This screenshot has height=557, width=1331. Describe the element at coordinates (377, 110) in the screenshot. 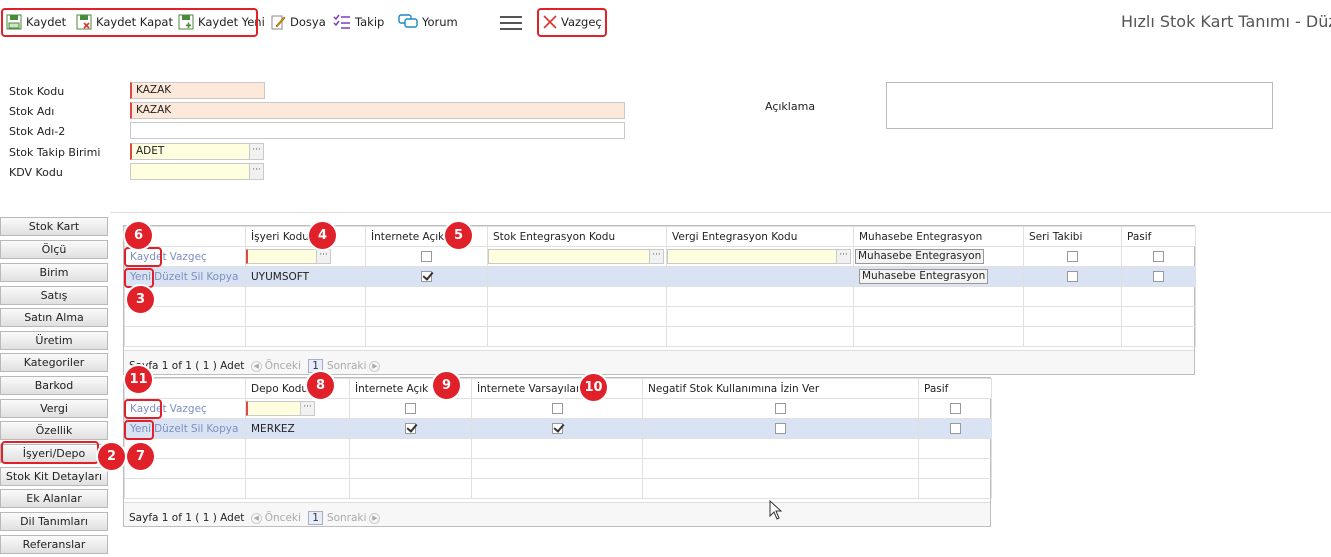

I see `stock-name-input: KAZAK` at that location.